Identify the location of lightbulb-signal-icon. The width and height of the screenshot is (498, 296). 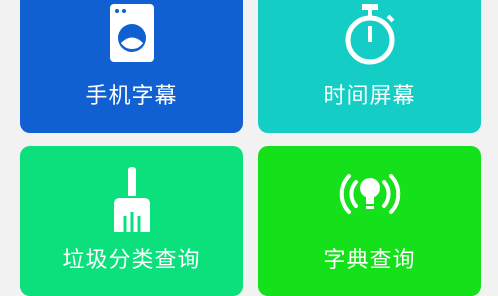
(369, 194).